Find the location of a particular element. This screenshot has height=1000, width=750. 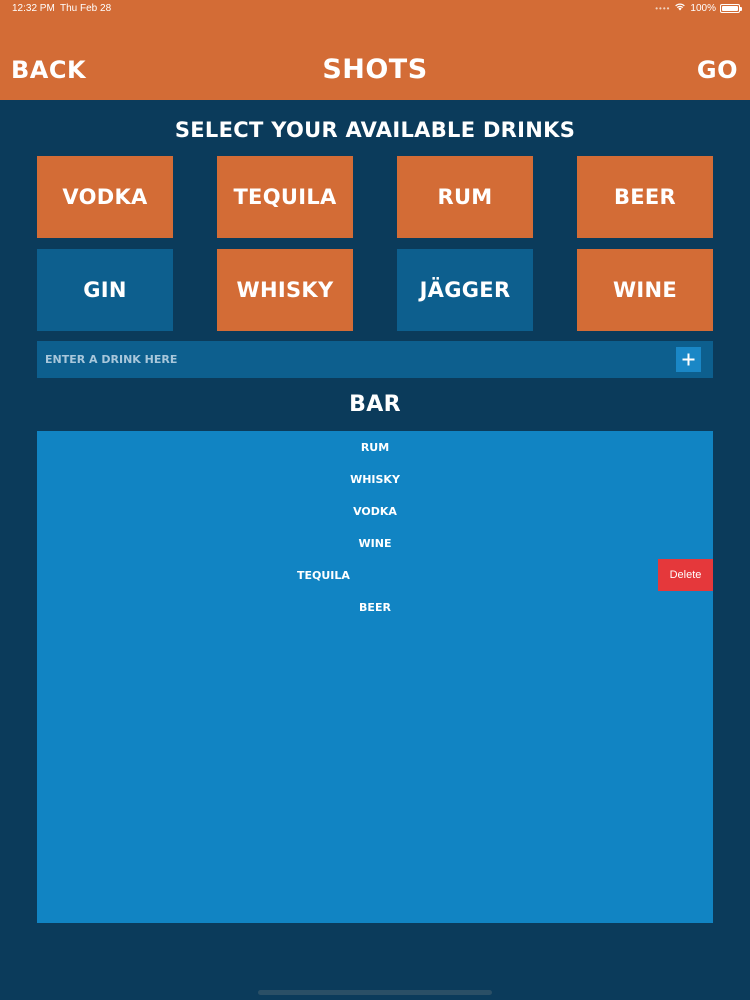

bar-item-label: WHISKY is located at coordinates (375, 479).